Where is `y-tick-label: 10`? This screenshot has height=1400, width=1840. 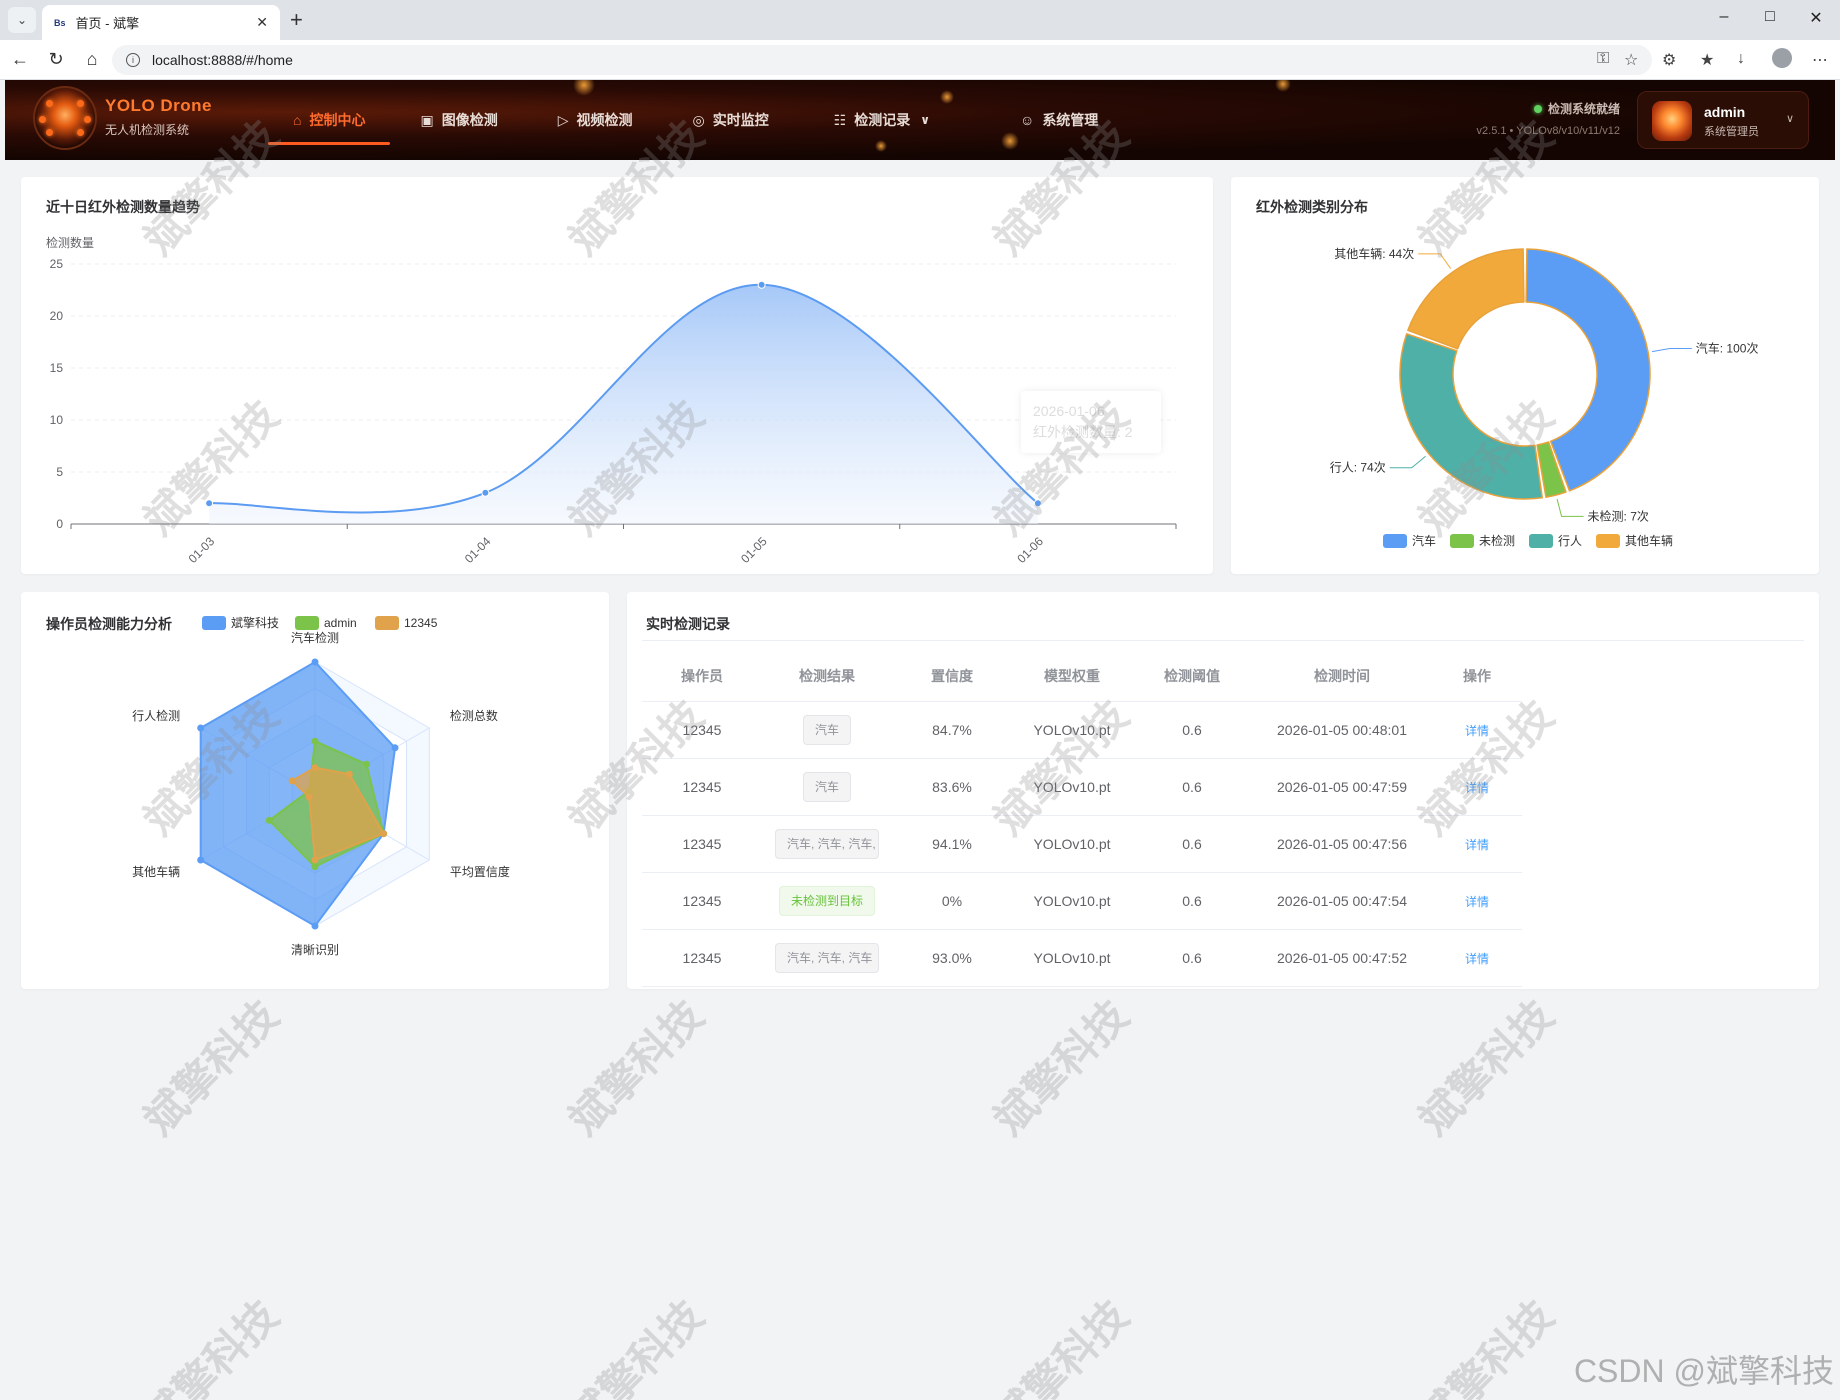
y-tick-label: 10 is located at coordinates (57, 420).